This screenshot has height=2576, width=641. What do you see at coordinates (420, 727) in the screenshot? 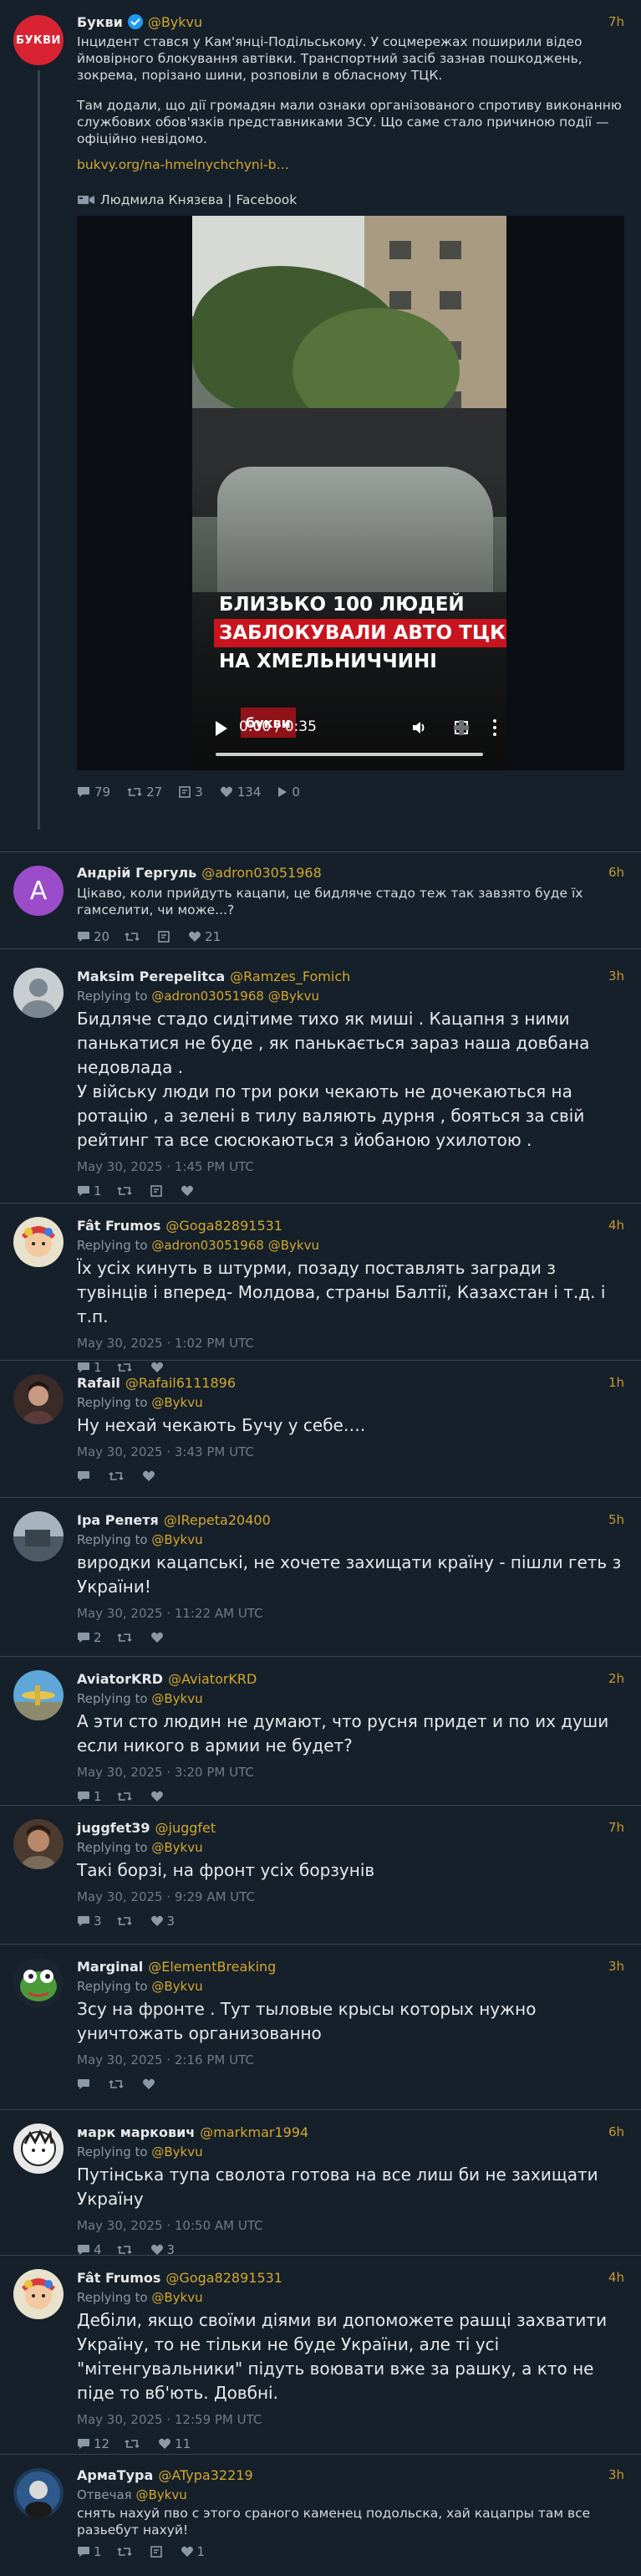
I see `volume-icon` at bounding box center [420, 727].